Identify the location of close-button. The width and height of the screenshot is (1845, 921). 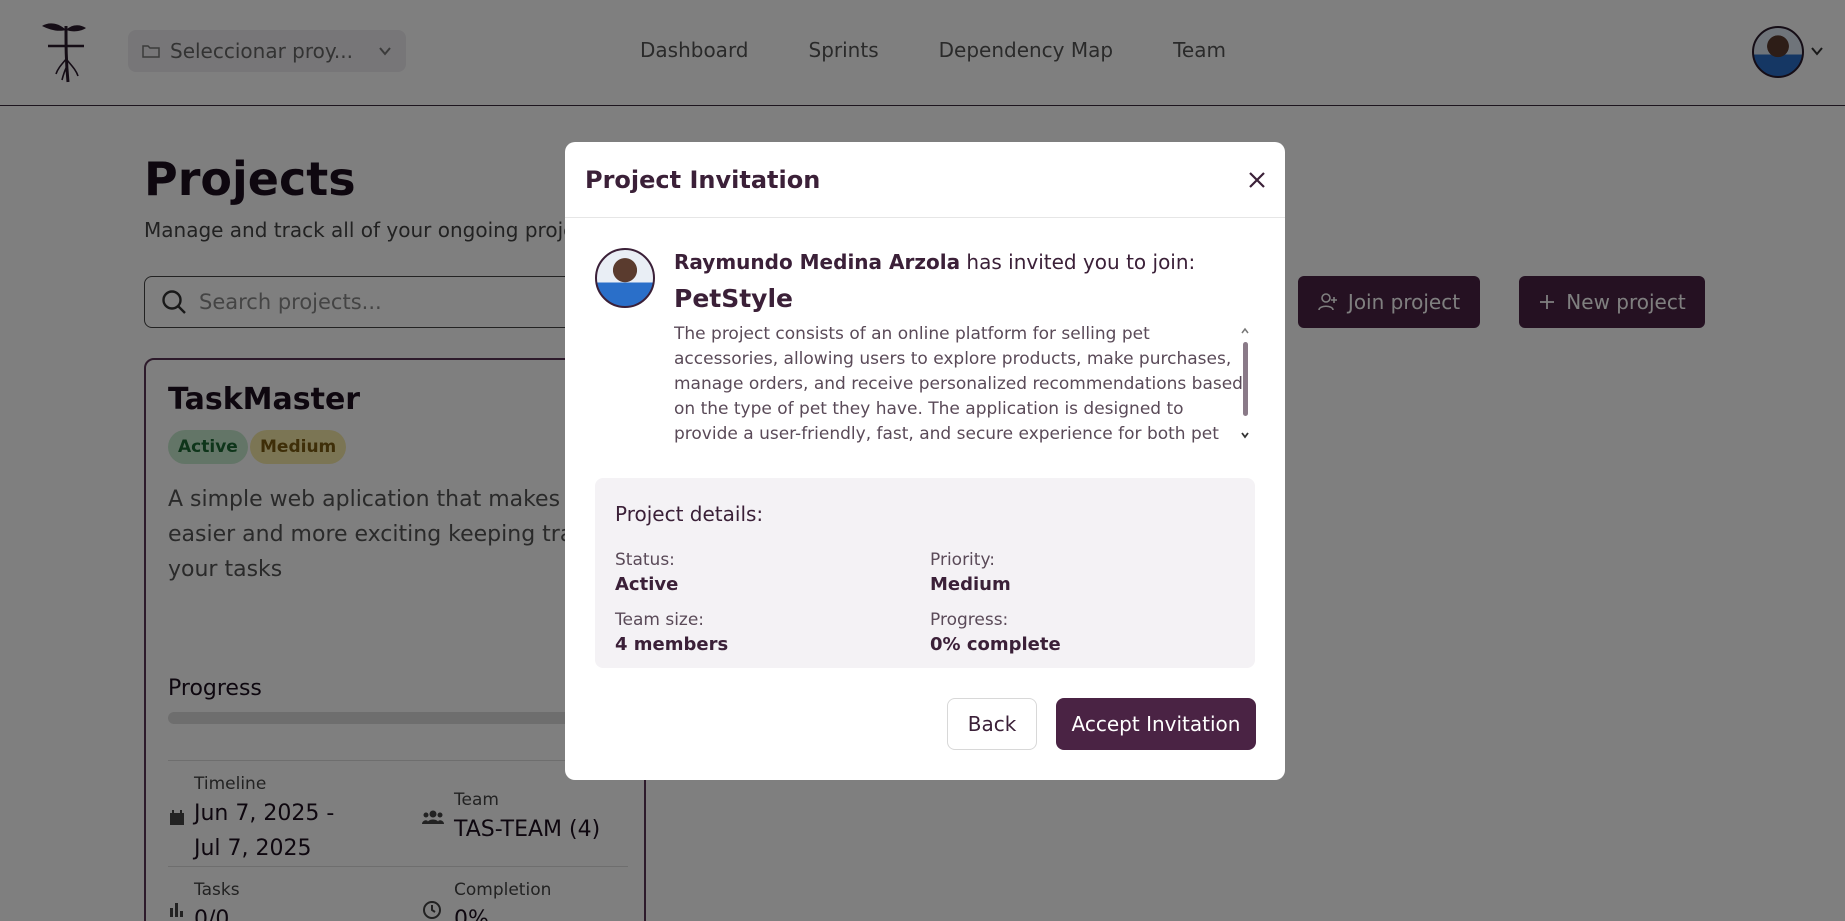
(1257, 180).